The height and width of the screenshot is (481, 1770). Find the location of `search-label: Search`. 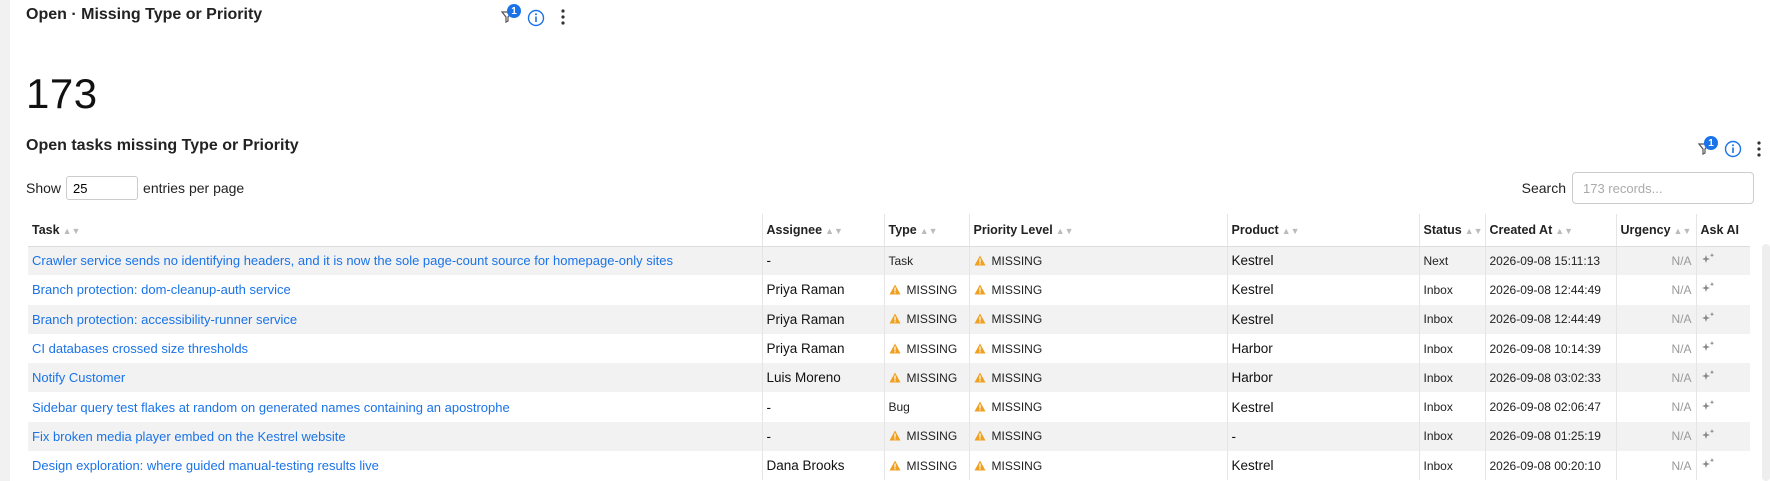

search-label: Search is located at coordinates (1543, 188).